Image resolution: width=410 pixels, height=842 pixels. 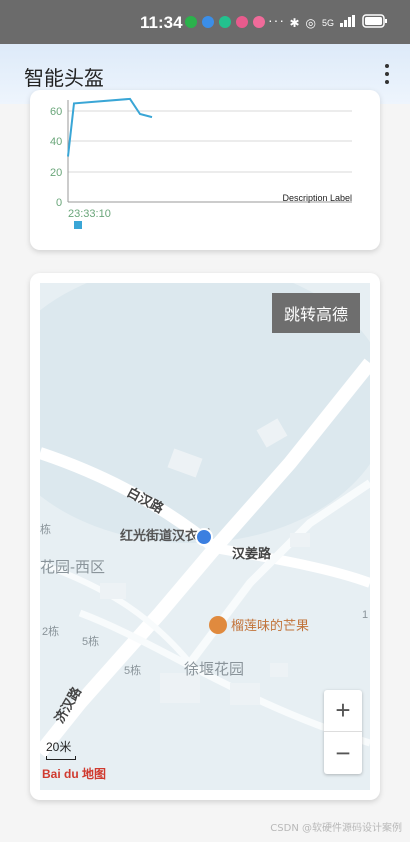 What do you see at coordinates (45, 529) in the screenshot?
I see `building-label: 栋` at bounding box center [45, 529].